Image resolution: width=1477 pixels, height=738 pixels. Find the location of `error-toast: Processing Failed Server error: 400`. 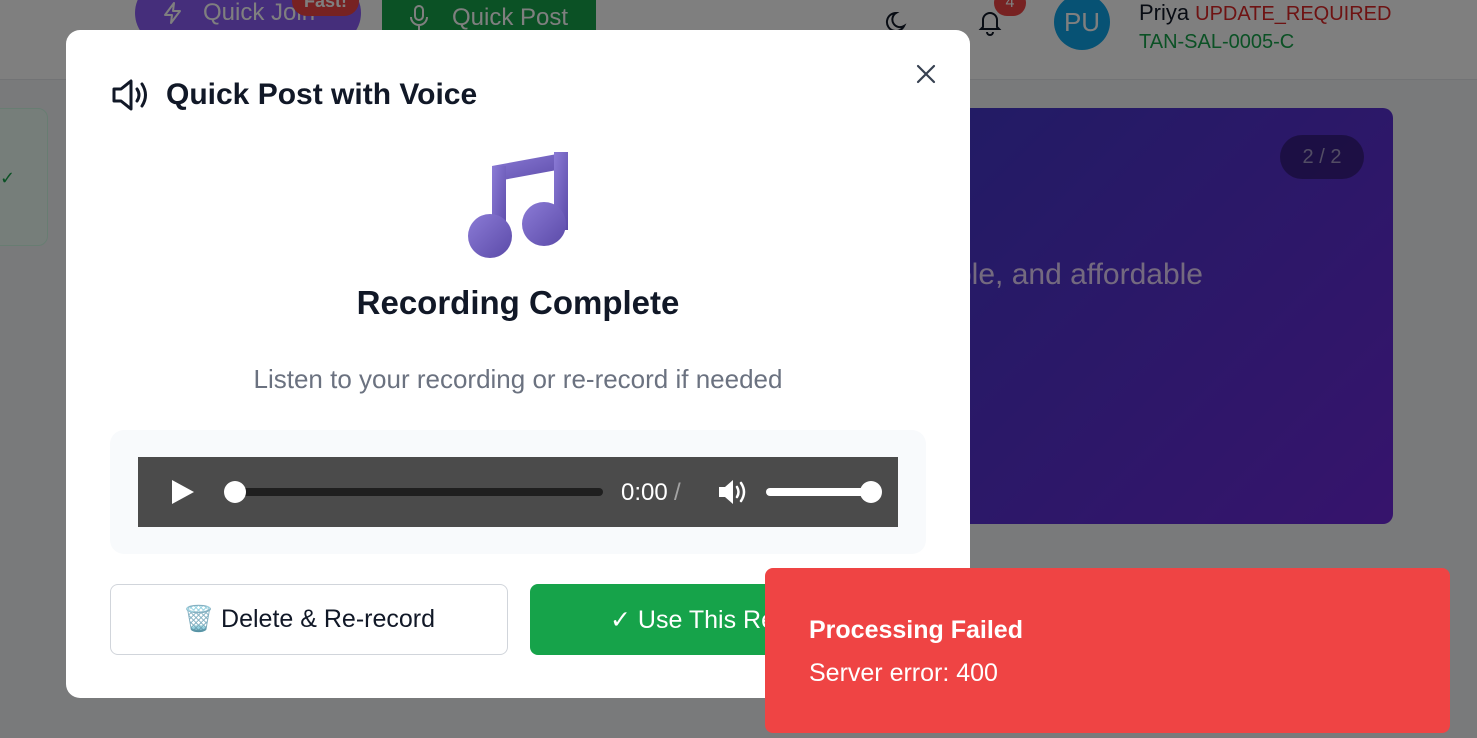

error-toast: Processing Failed Server error: 400 is located at coordinates (1107, 650).